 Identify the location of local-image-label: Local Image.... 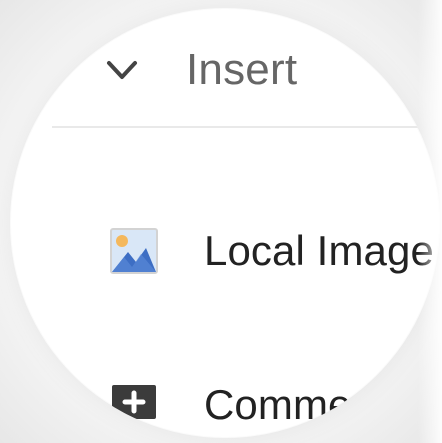
(322, 250).